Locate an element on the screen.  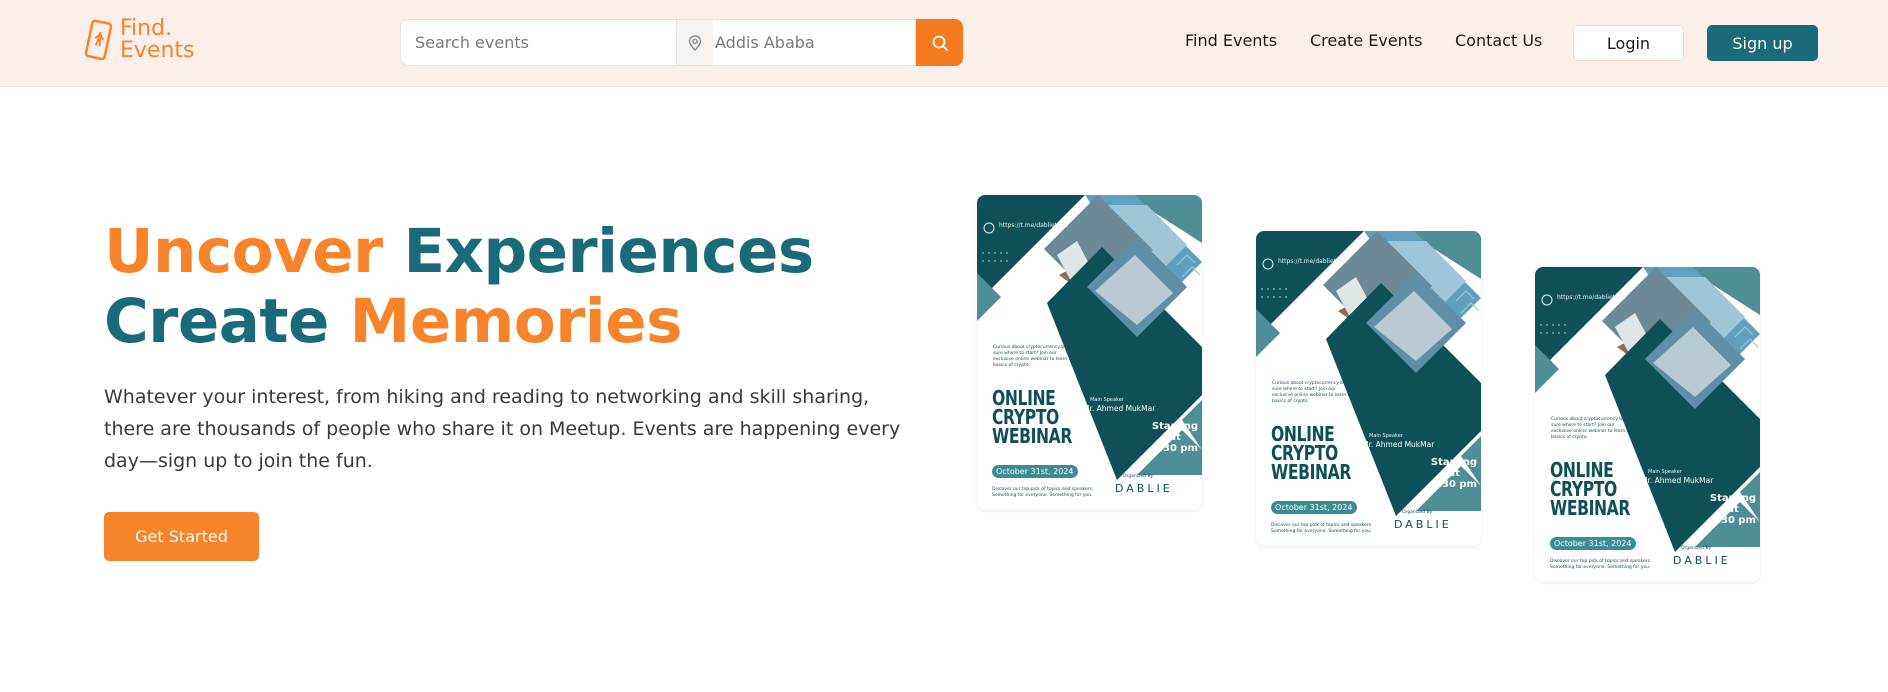
hero-title: Uncover Experiences Create Memories is located at coordinates (459, 287).